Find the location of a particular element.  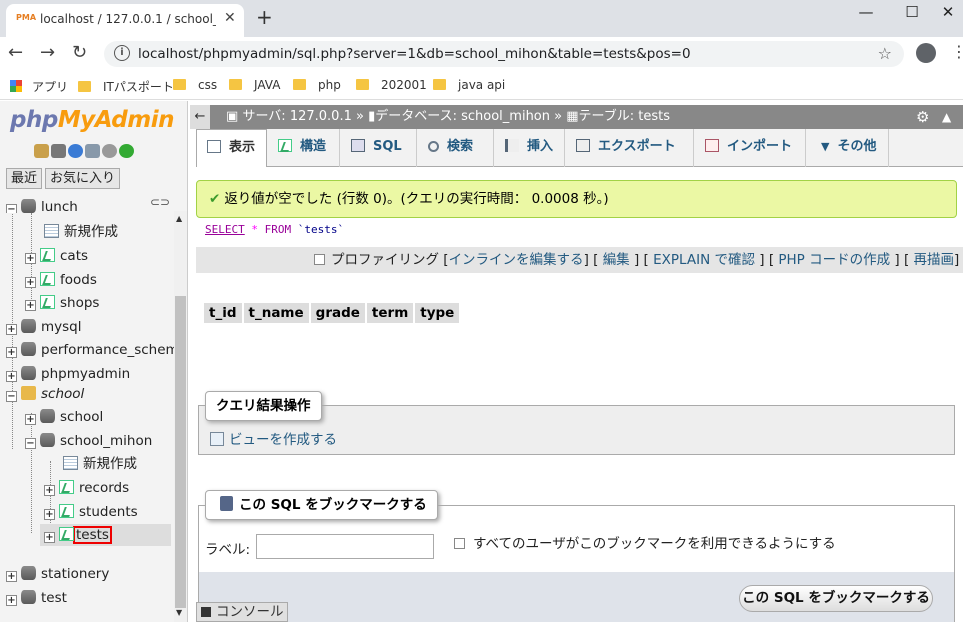

settings-gear-icon is located at coordinates (109, 150).